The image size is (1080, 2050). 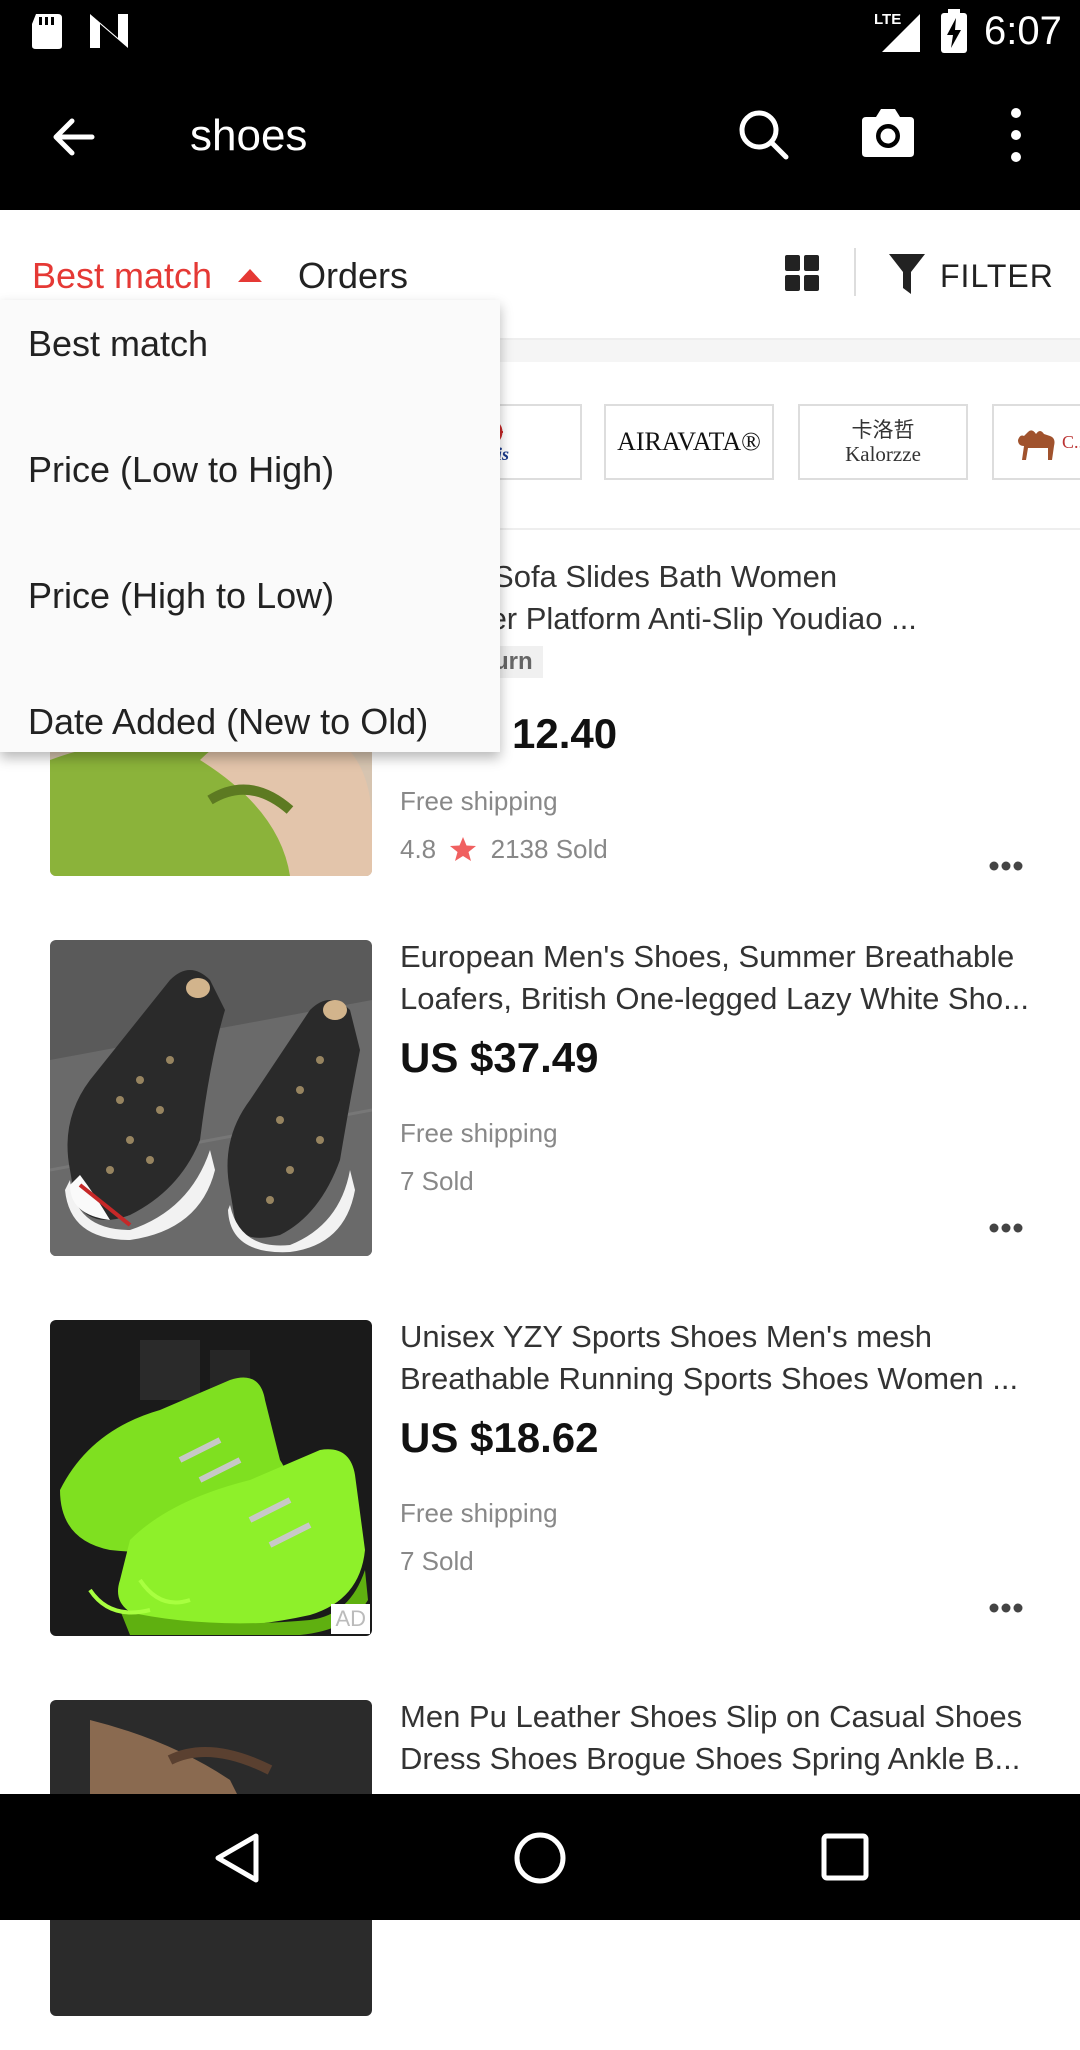 I want to click on caret-up-icon, so click(x=250, y=275).